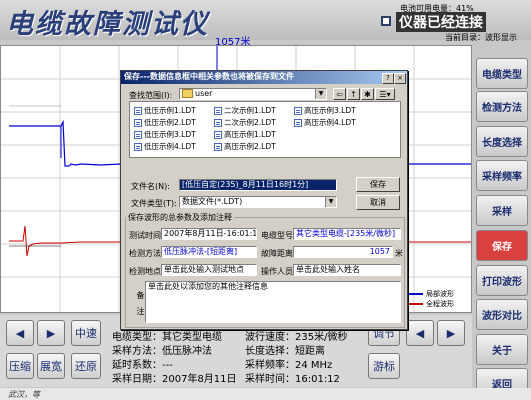 The height and width of the screenshot is (400, 531). Describe the element at coordinates (384, 366) in the screenshot. I see `cursor-button: 游标` at that location.